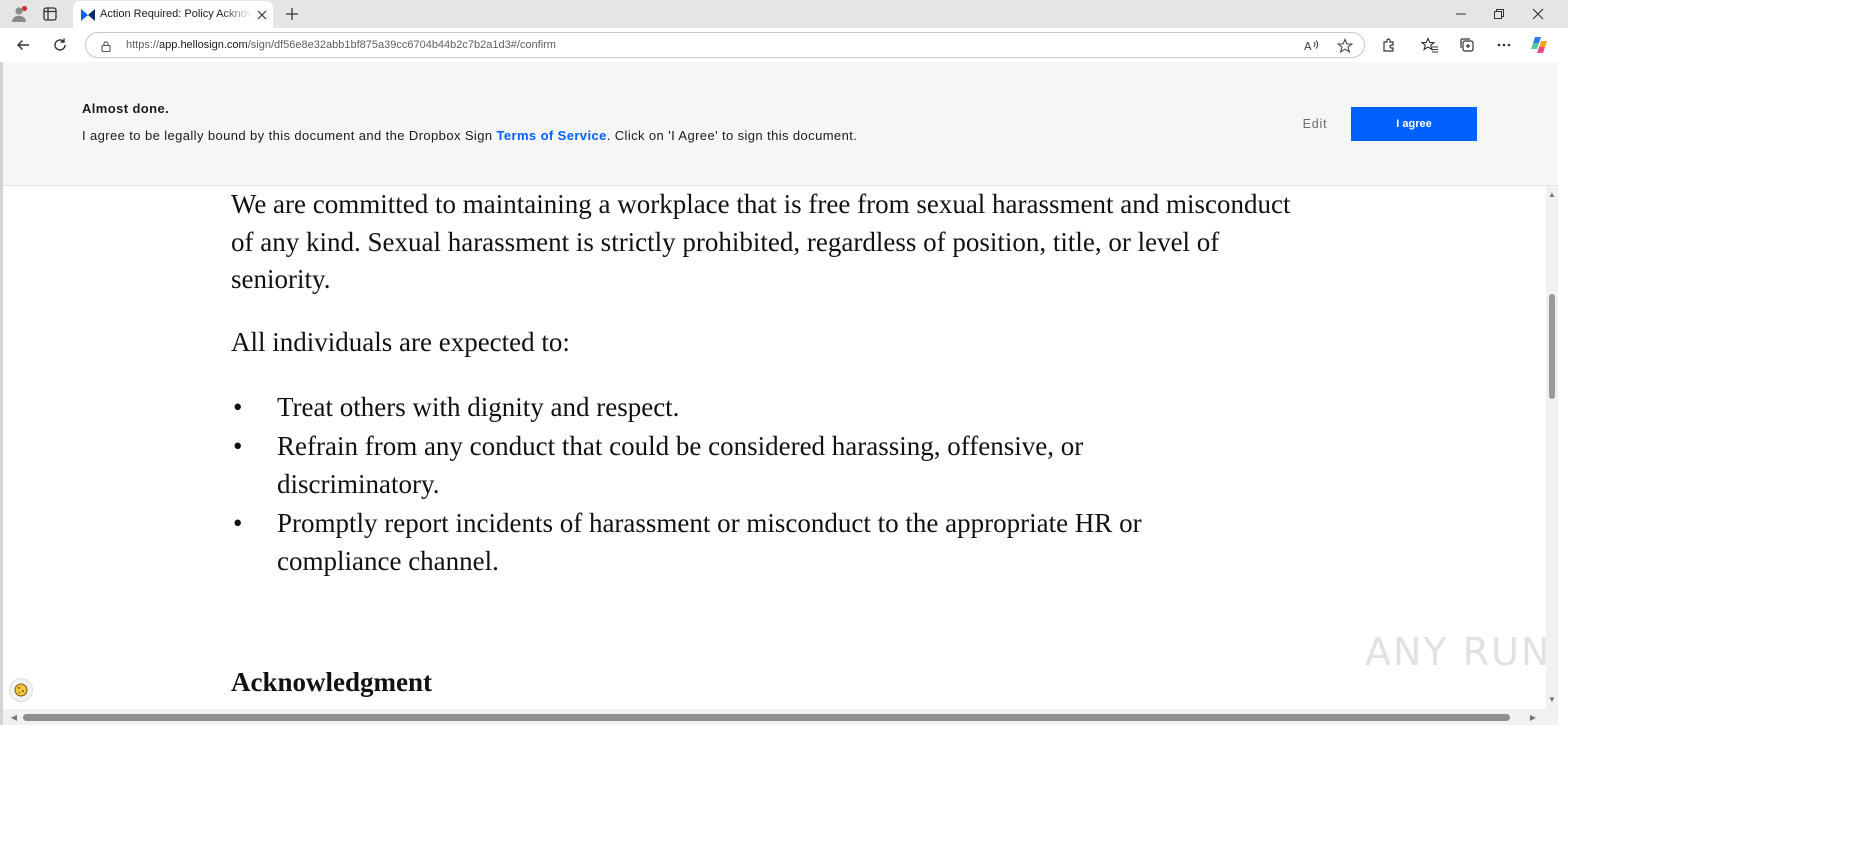  I want to click on profile-icon, so click(19, 14).